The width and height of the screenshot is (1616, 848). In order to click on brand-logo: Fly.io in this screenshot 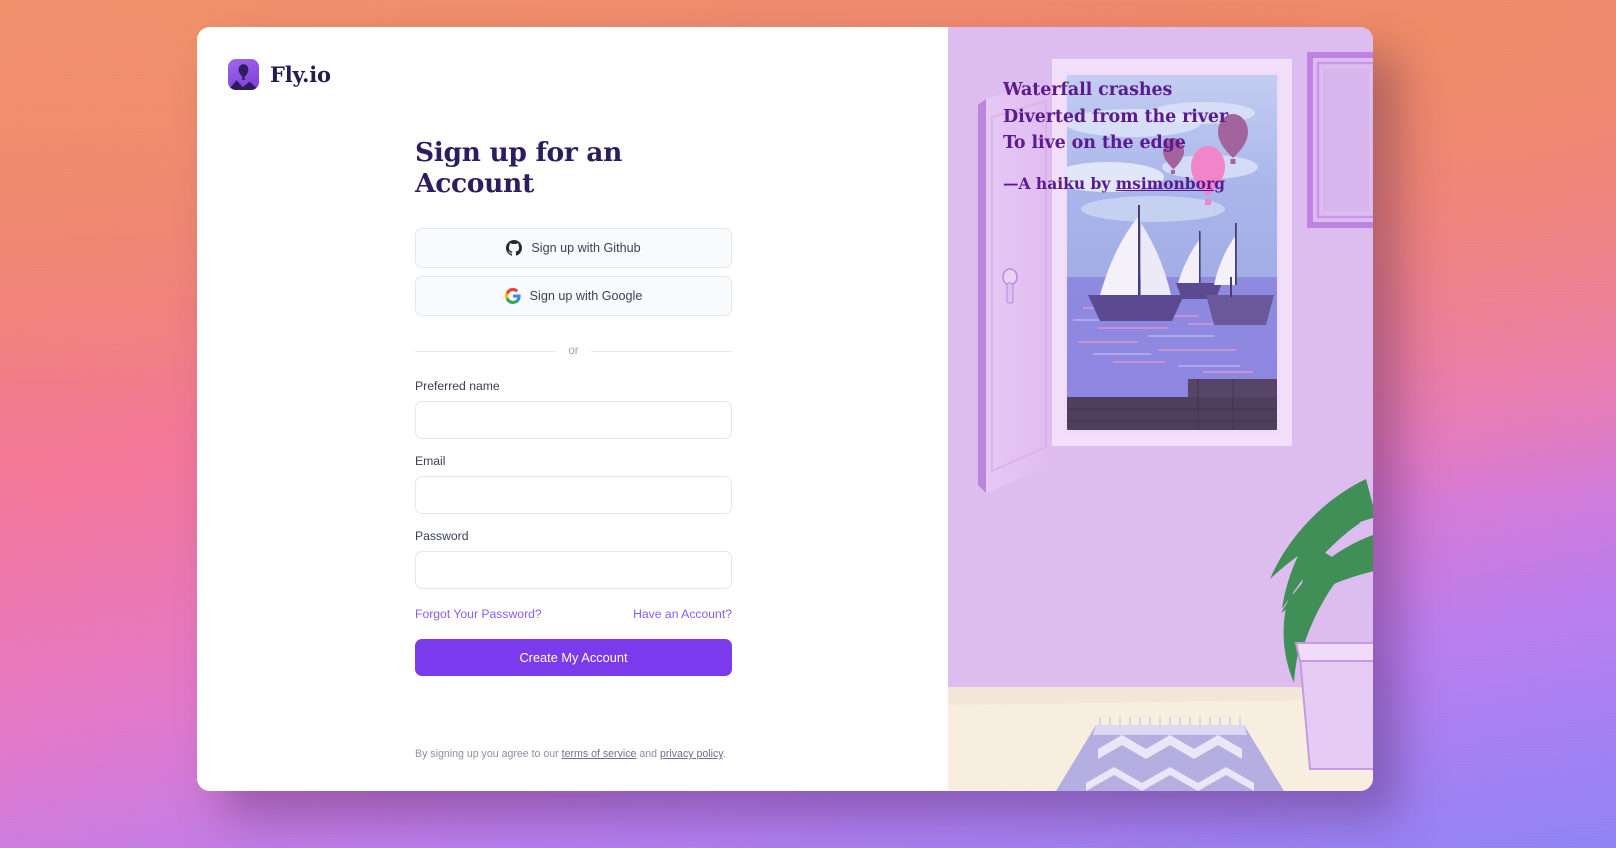, I will do `click(279, 74)`.